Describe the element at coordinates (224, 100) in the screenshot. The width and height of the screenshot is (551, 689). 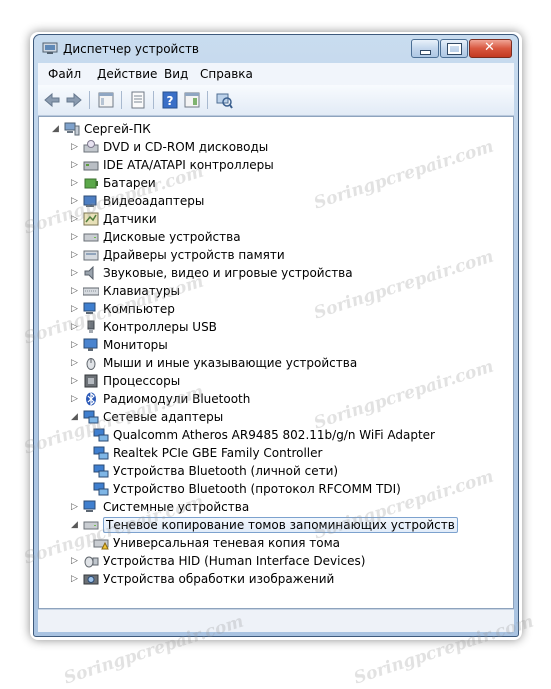
I see `scan-hardware-icon` at that location.